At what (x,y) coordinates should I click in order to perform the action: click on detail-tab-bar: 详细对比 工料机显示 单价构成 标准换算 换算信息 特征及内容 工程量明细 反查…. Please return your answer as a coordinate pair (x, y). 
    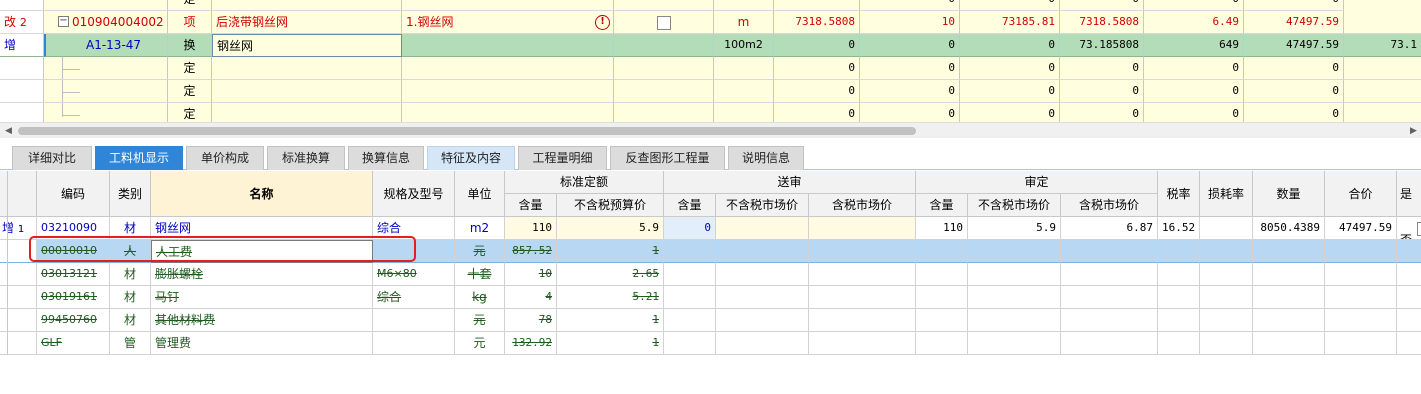
    Looking at the image, I should click on (710, 156).